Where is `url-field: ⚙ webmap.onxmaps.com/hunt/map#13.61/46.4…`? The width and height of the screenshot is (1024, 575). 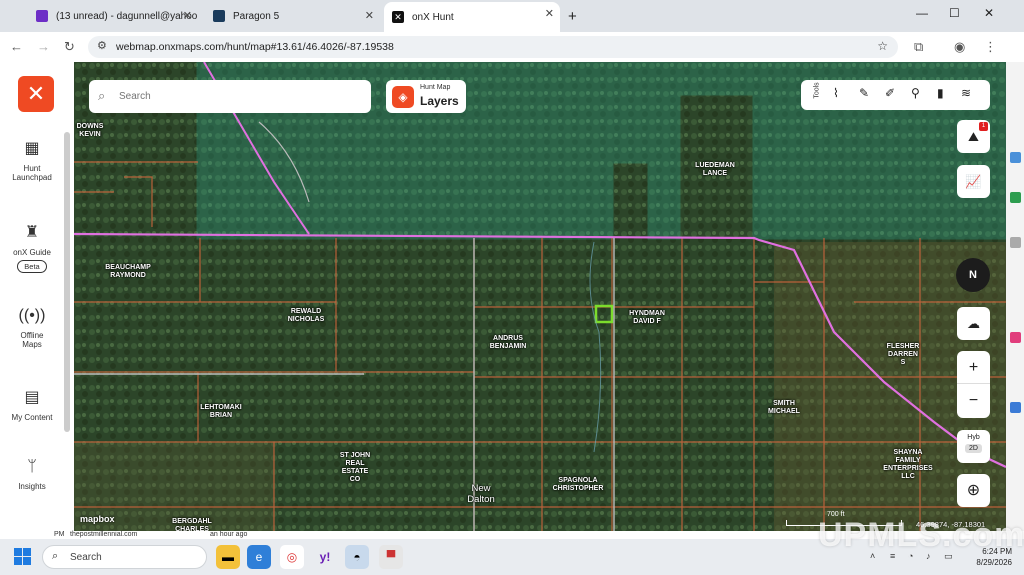 url-field: ⚙ webmap.onxmaps.com/hunt/map#13.61/46.4… is located at coordinates (493, 47).